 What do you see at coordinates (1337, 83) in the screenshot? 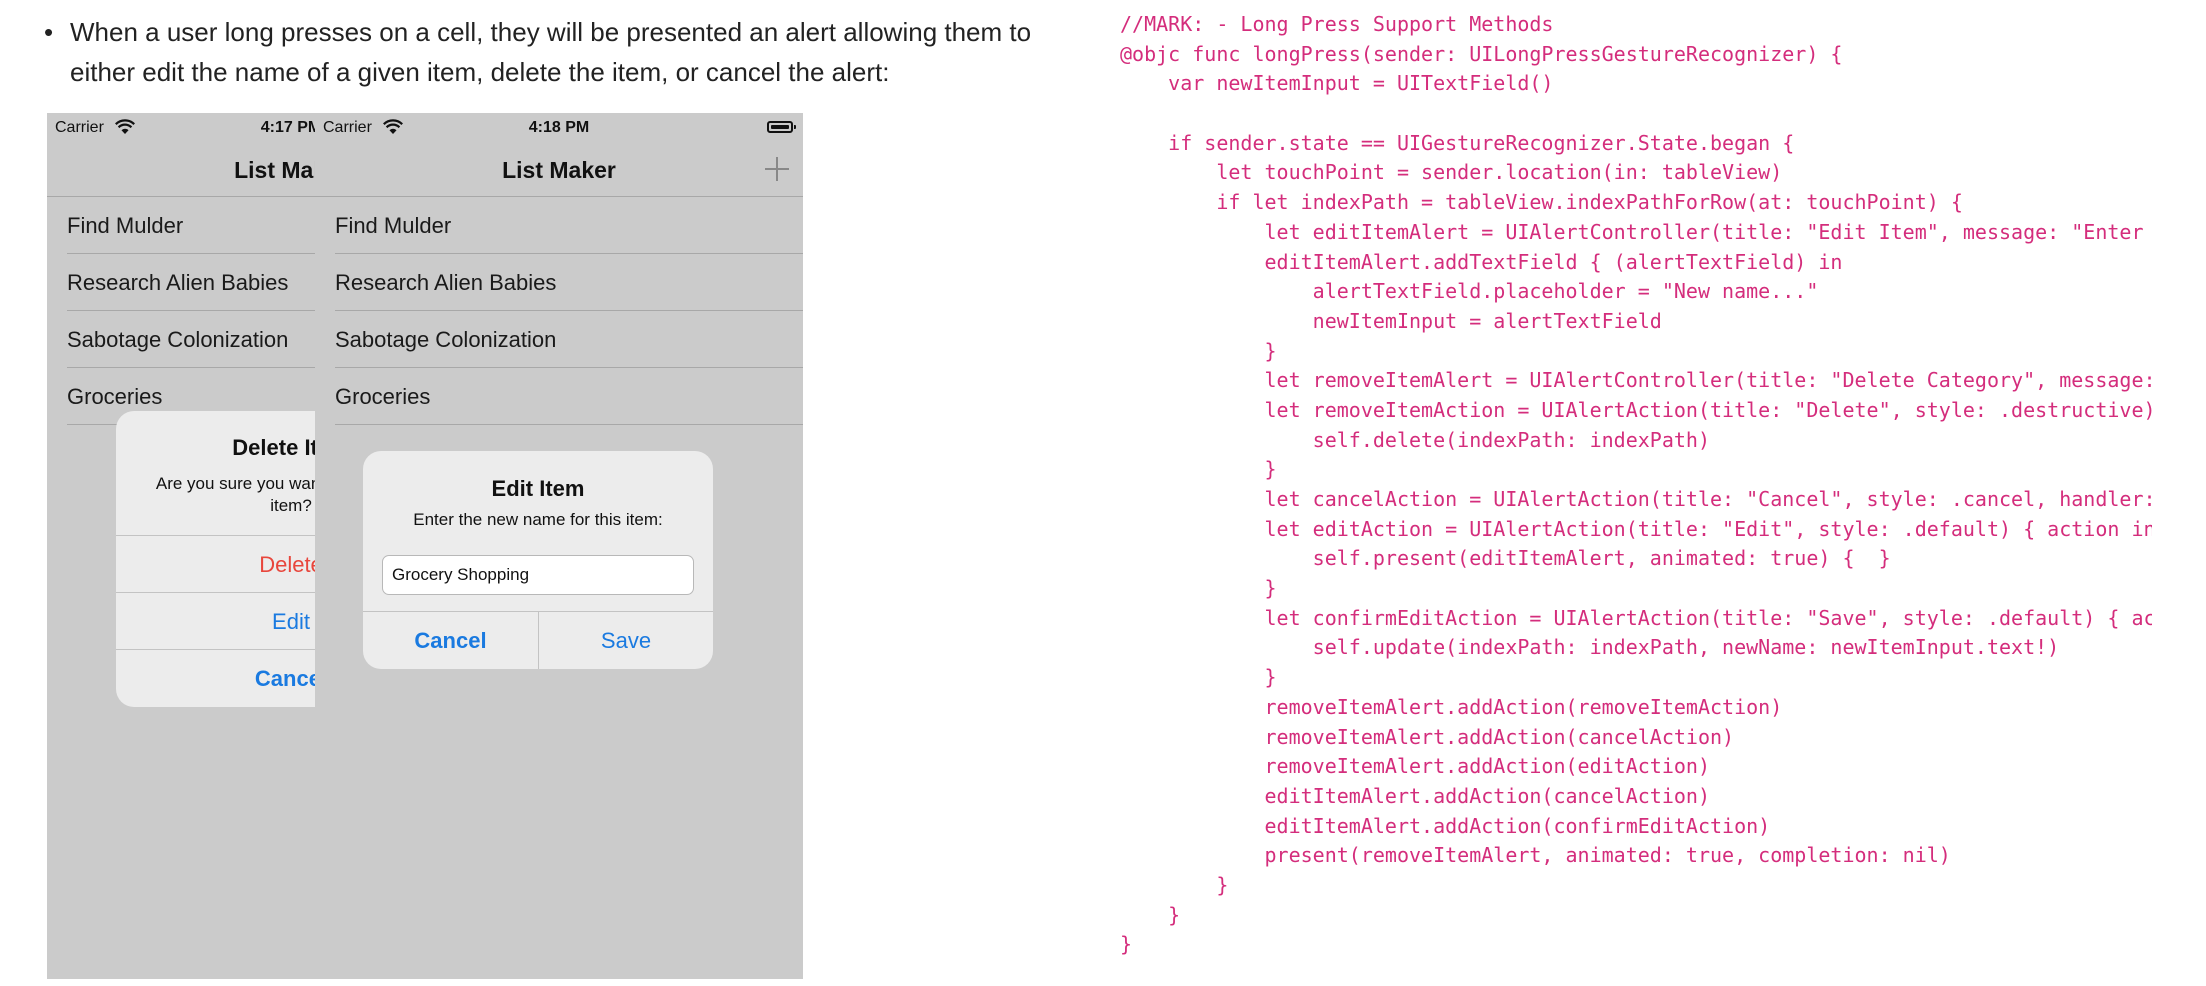
I see `code-line: var newItemInput = UITextField()` at bounding box center [1337, 83].